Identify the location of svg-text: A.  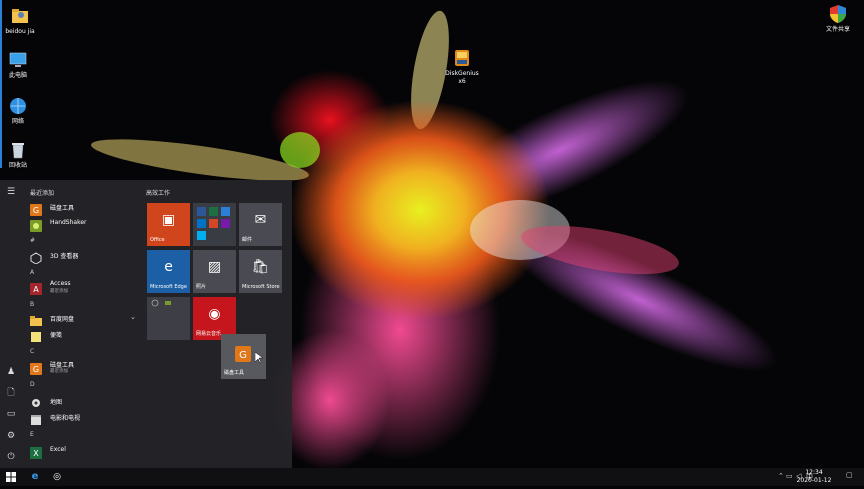
(36, 289).